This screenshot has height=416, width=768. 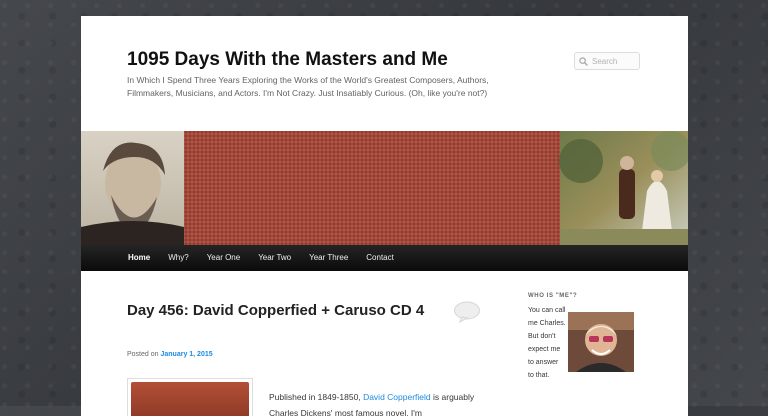 I want to click on nav-item-why: Why?, so click(x=178, y=258).